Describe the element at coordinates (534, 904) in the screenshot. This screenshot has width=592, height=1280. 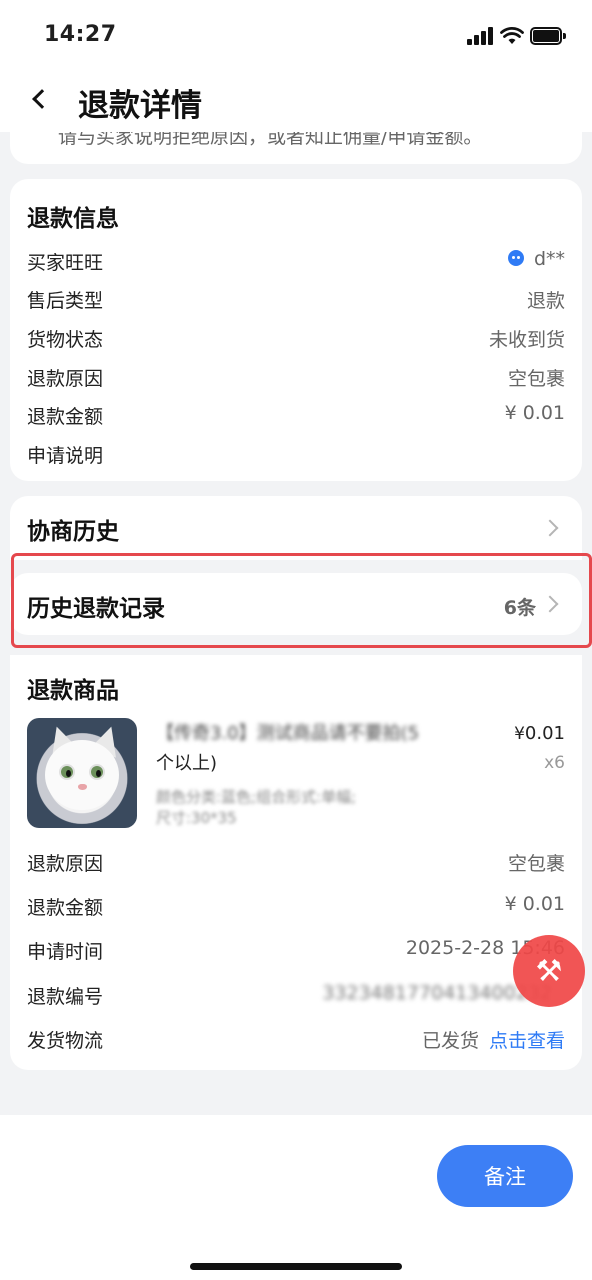
I see `goods-refund-amount-value: ¥ 0.01` at that location.